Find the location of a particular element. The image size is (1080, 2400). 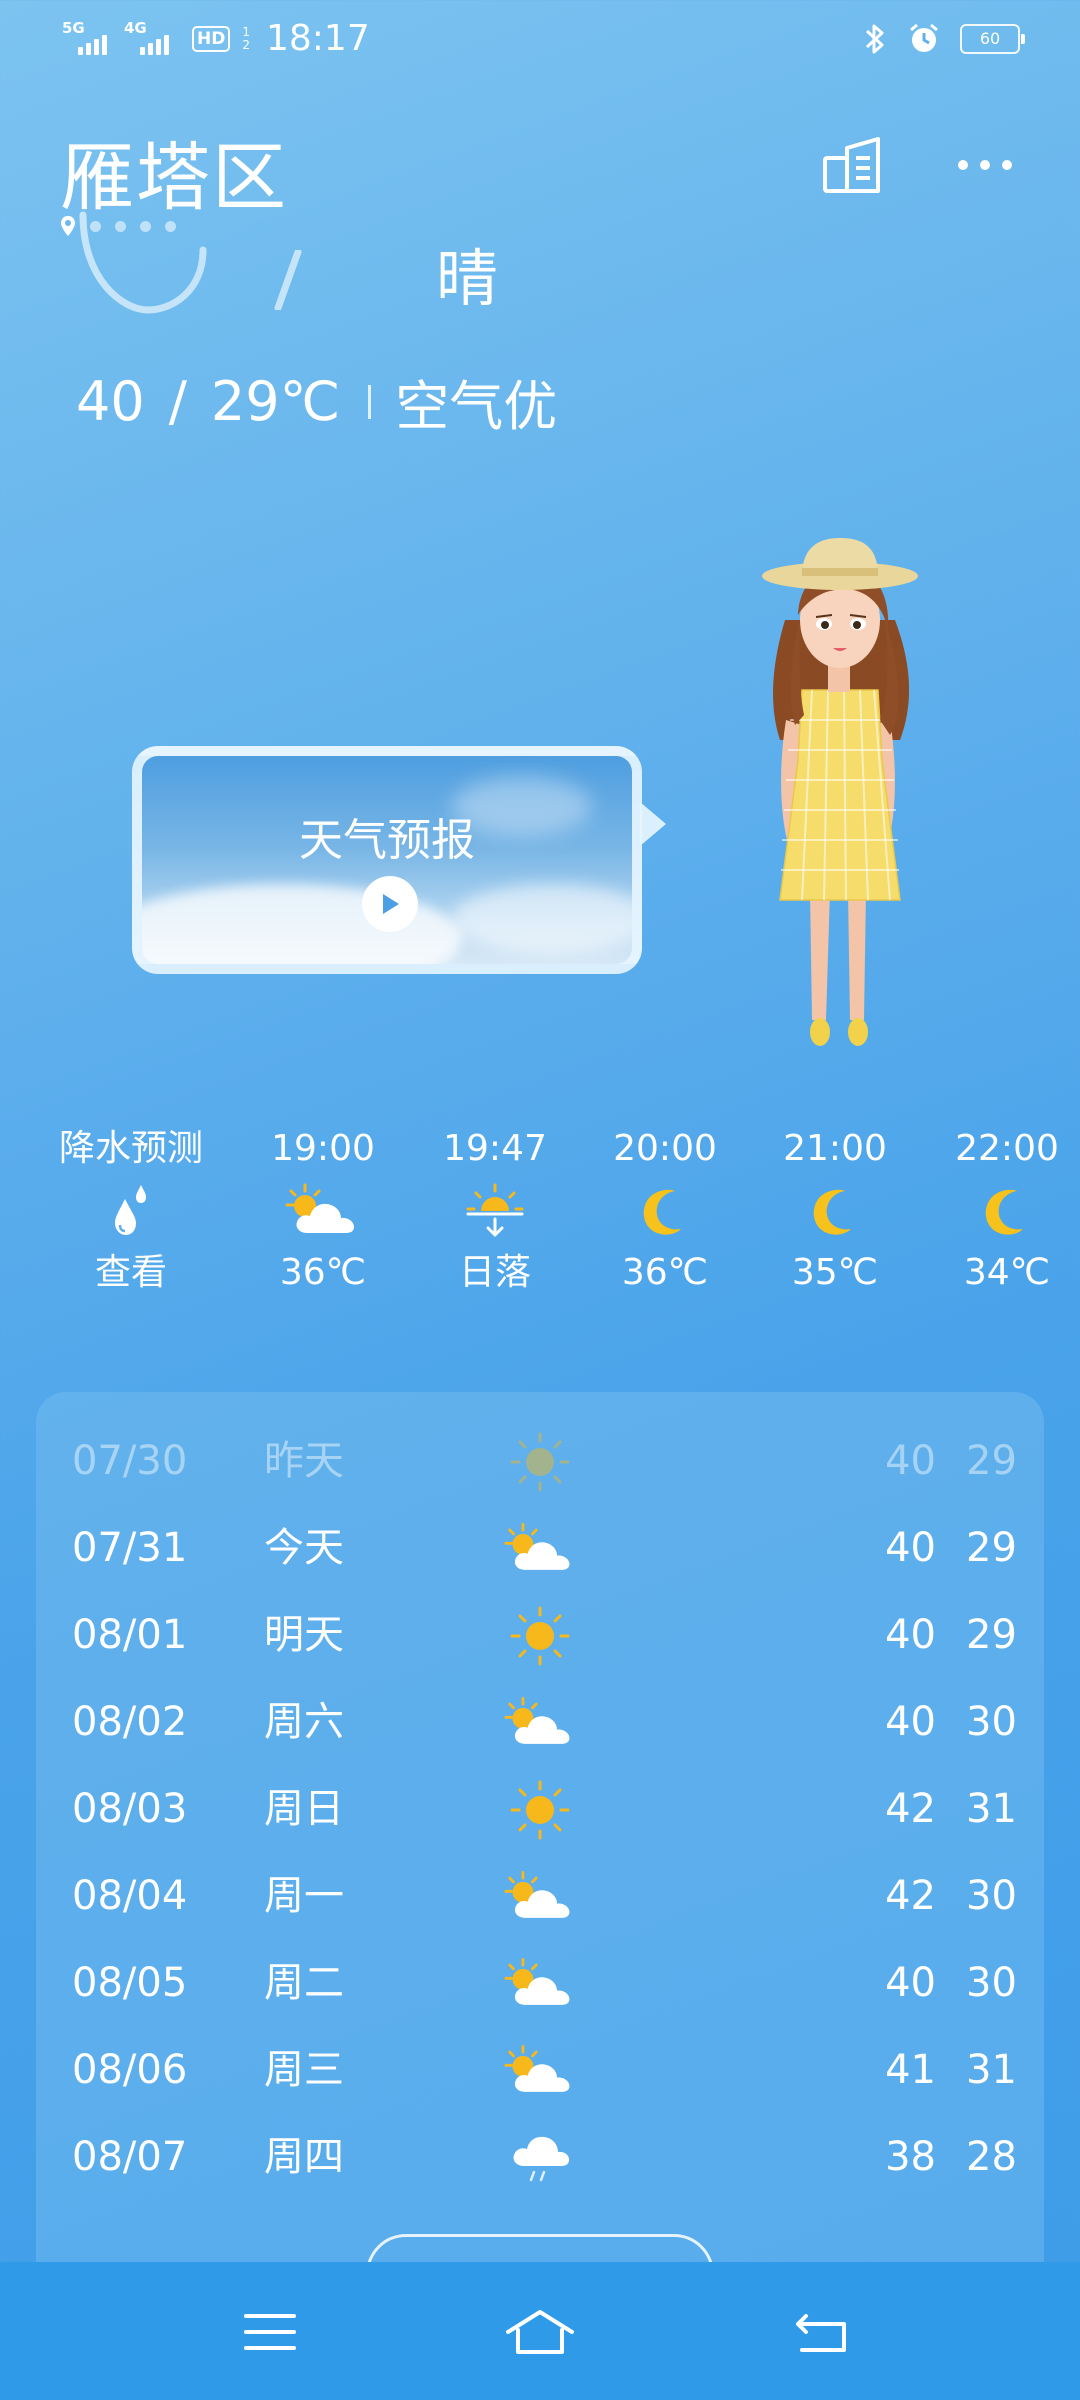

weather-character-illustration is located at coordinates (840, 800).